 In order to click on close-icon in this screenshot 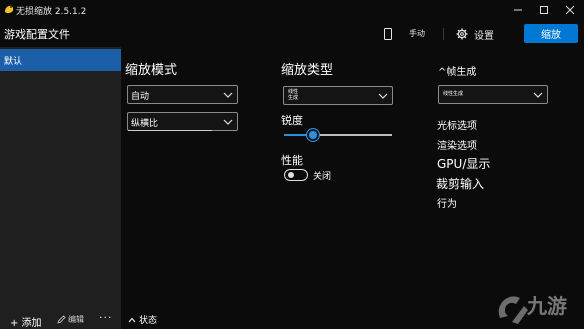, I will do `click(570, 10)`.